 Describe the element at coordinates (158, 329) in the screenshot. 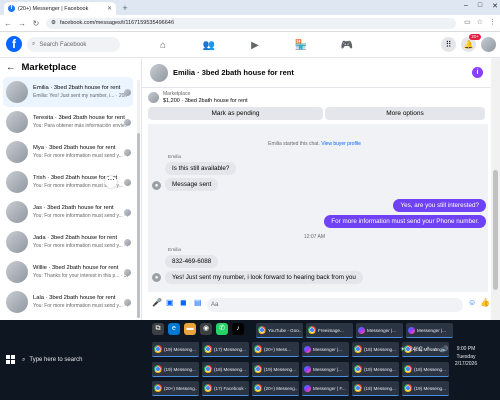

I see `task-view-icon: ⧉` at that location.